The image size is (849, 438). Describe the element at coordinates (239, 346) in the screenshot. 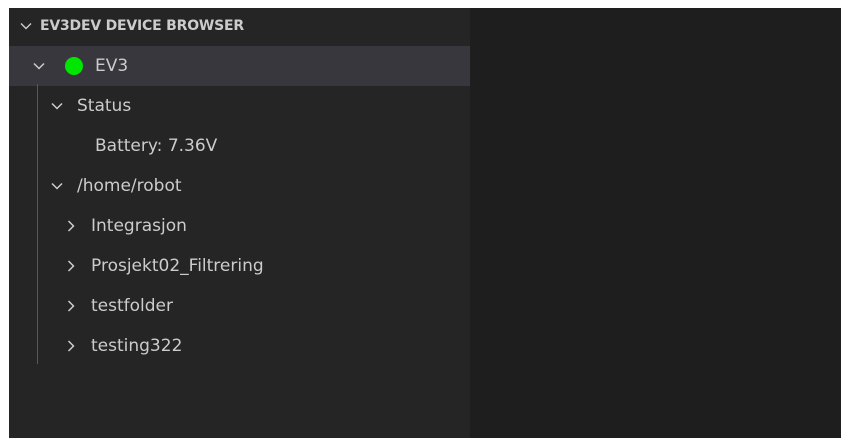

I see `tree-item-testing322: testing322` at that location.